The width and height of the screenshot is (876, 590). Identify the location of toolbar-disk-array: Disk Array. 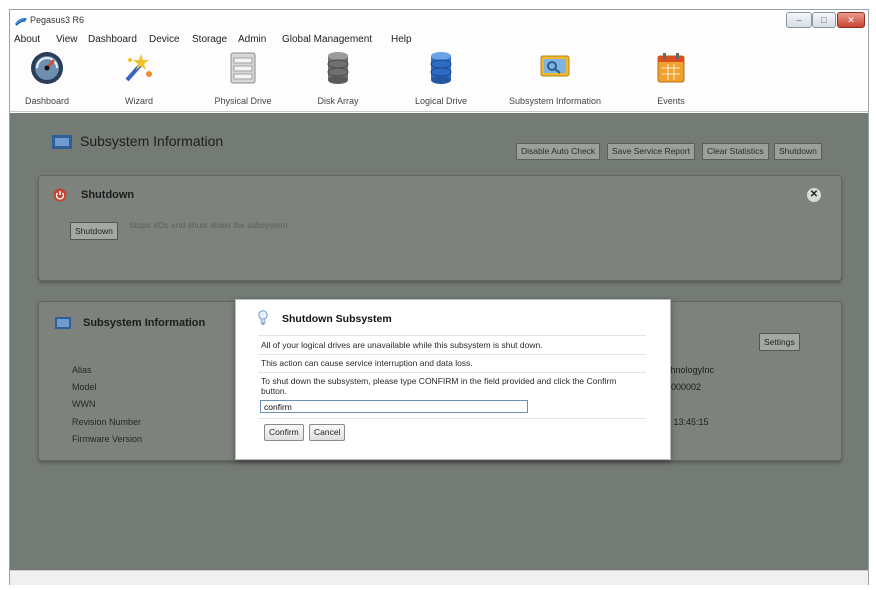
(338, 80).